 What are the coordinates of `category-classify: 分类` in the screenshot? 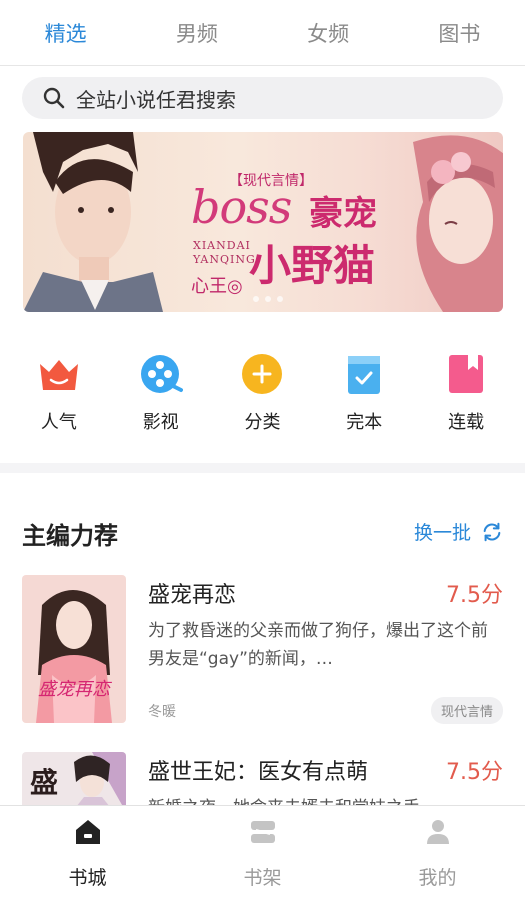 It's located at (262, 397).